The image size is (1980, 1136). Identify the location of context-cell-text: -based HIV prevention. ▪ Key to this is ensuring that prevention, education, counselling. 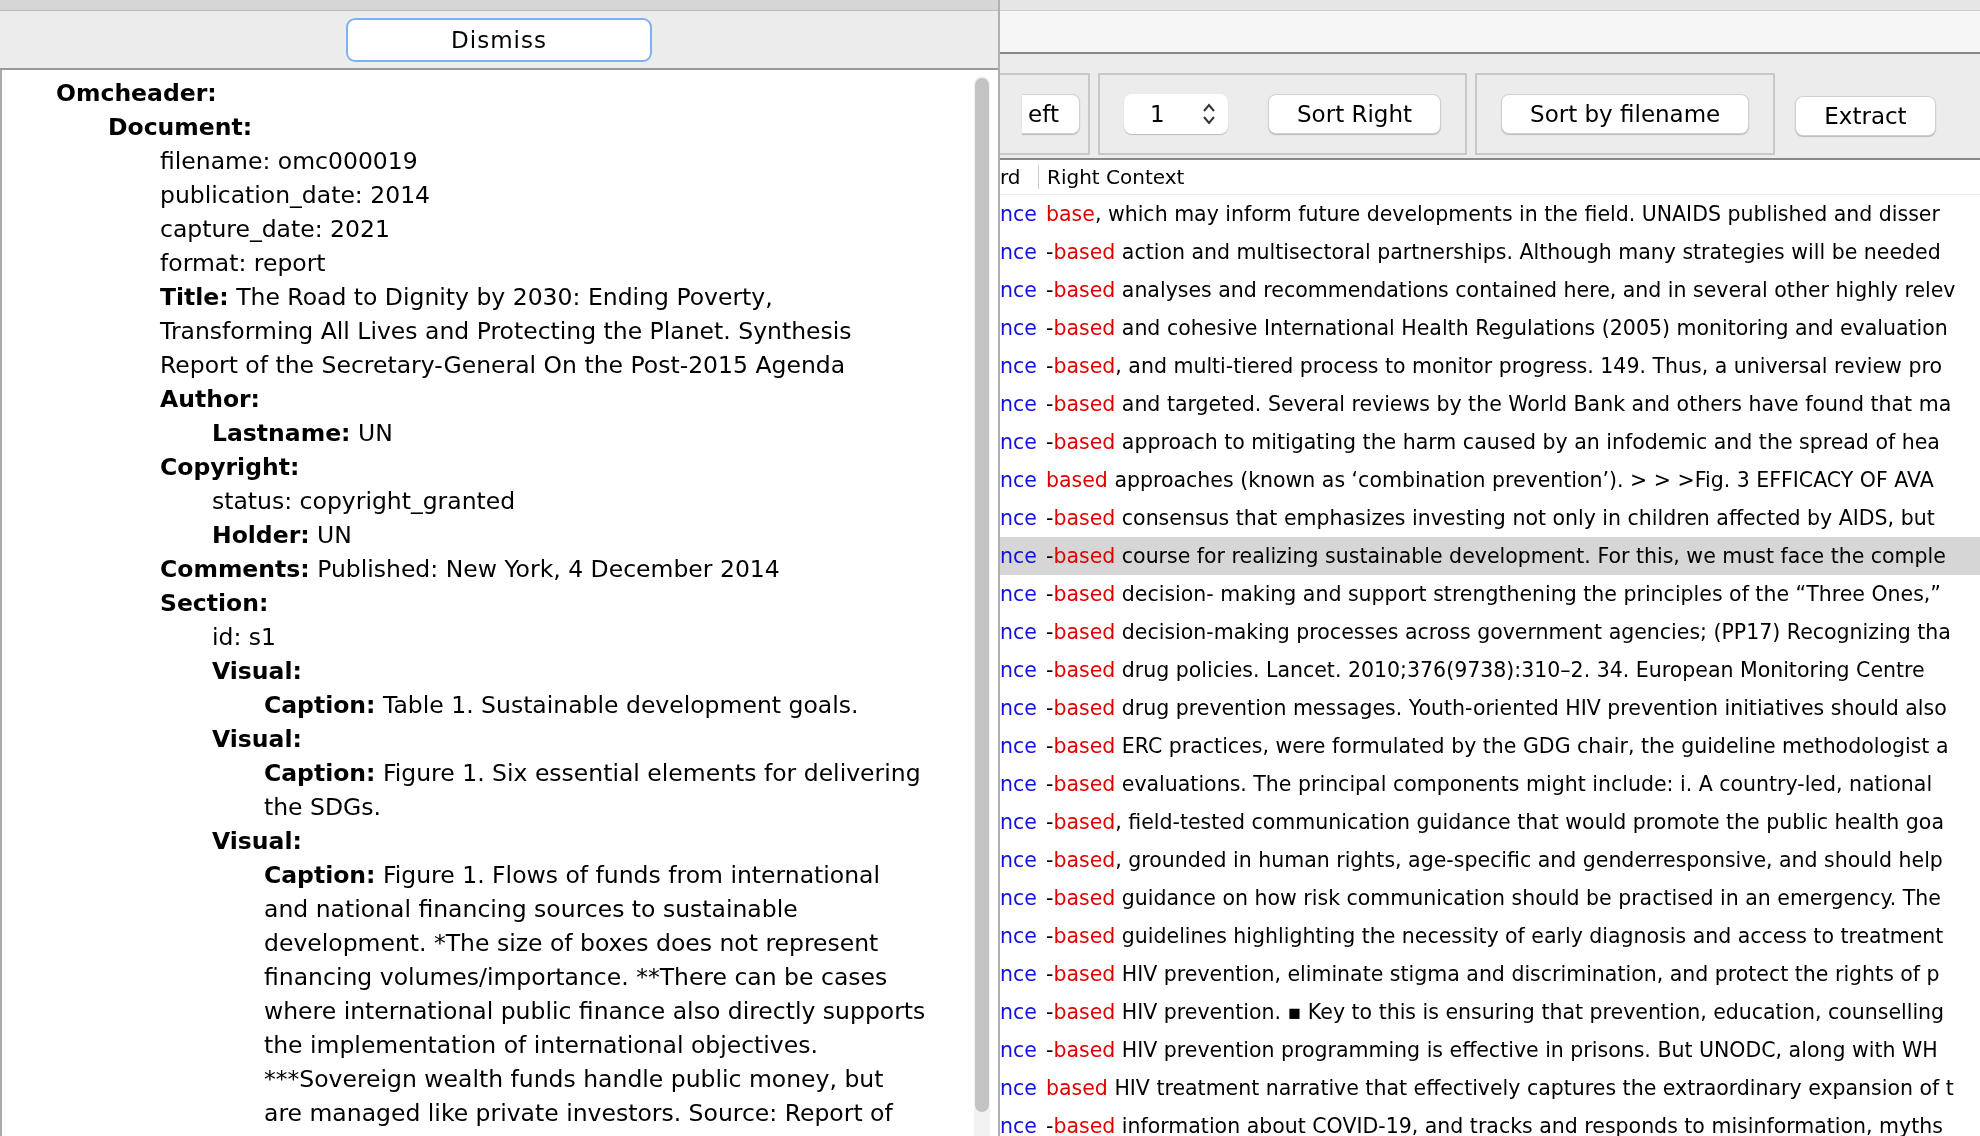
(1495, 1012).